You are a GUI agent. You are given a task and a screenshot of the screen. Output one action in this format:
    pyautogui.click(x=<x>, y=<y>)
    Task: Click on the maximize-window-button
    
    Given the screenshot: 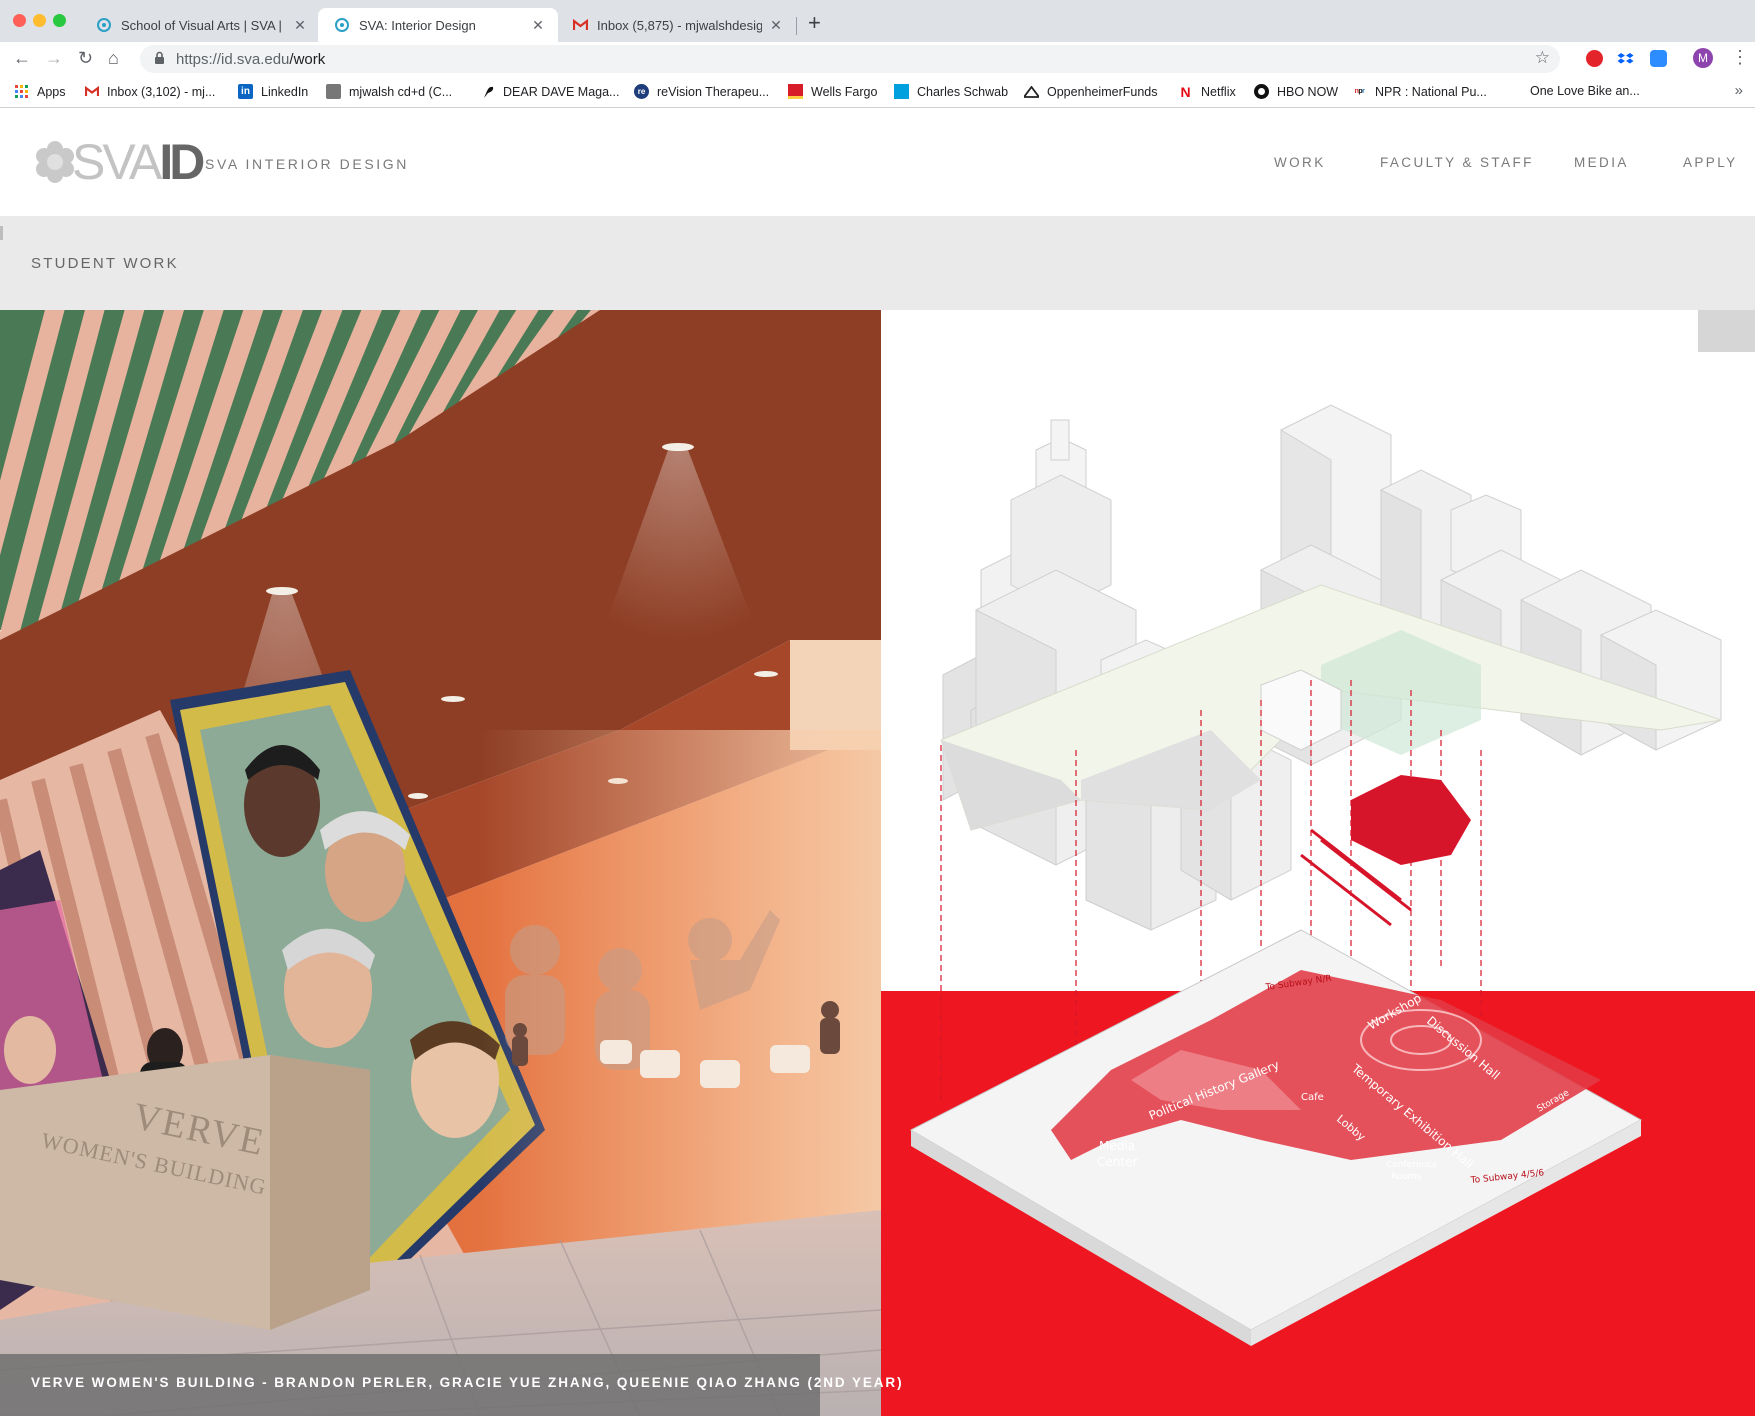 What is the action you would take?
    pyautogui.click(x=59, y=20)
    